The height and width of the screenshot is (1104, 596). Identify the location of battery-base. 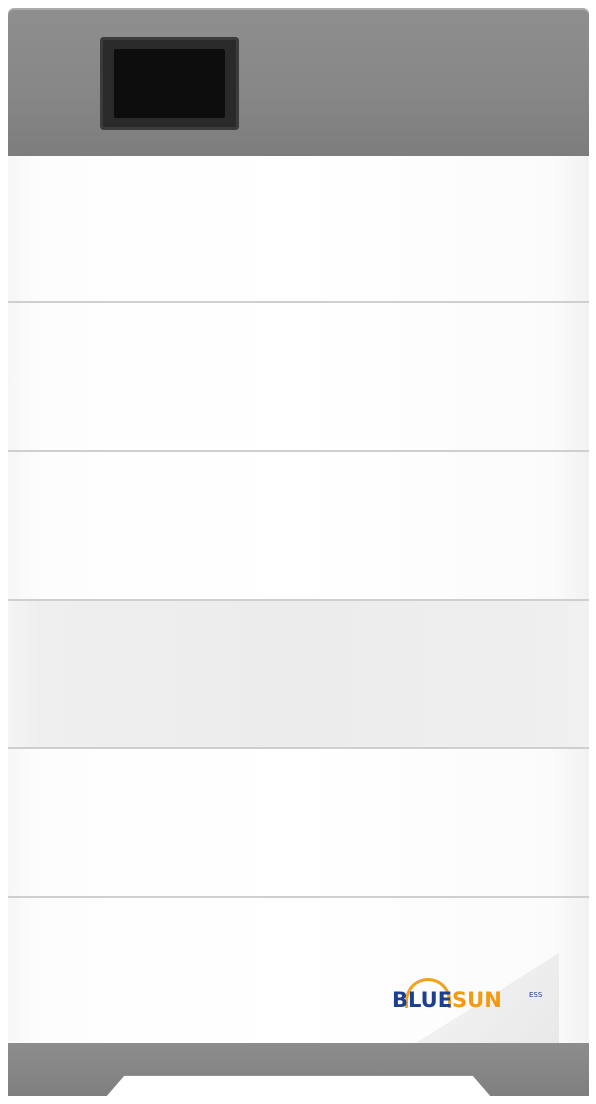
(298, 1069).